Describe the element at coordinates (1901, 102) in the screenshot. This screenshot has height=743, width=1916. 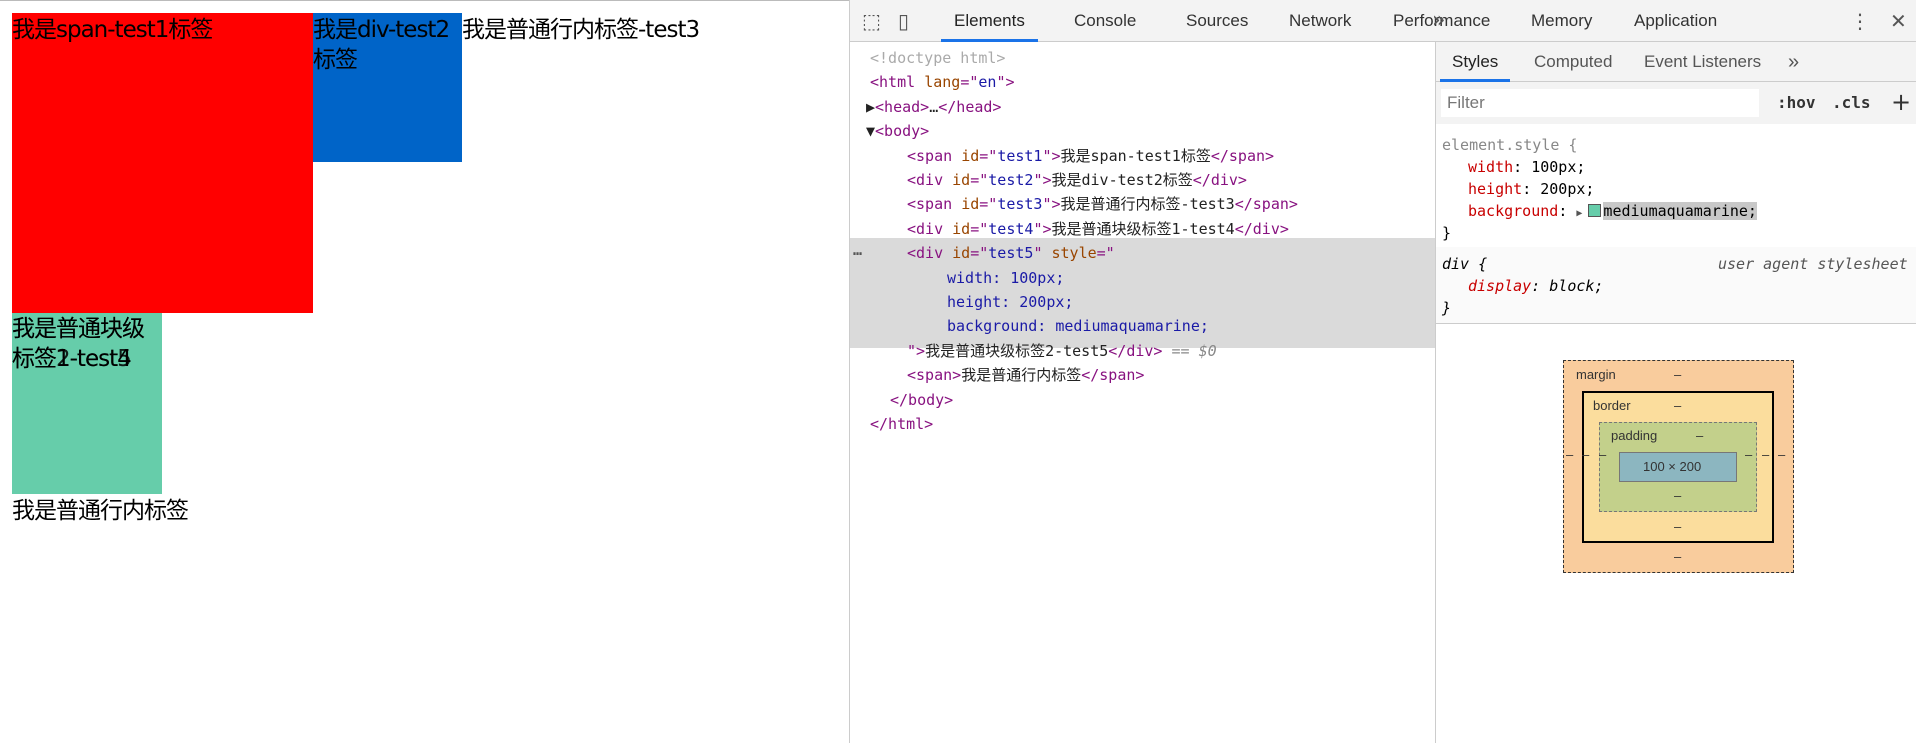
I see `new-style-rule-icon: +` at that location.